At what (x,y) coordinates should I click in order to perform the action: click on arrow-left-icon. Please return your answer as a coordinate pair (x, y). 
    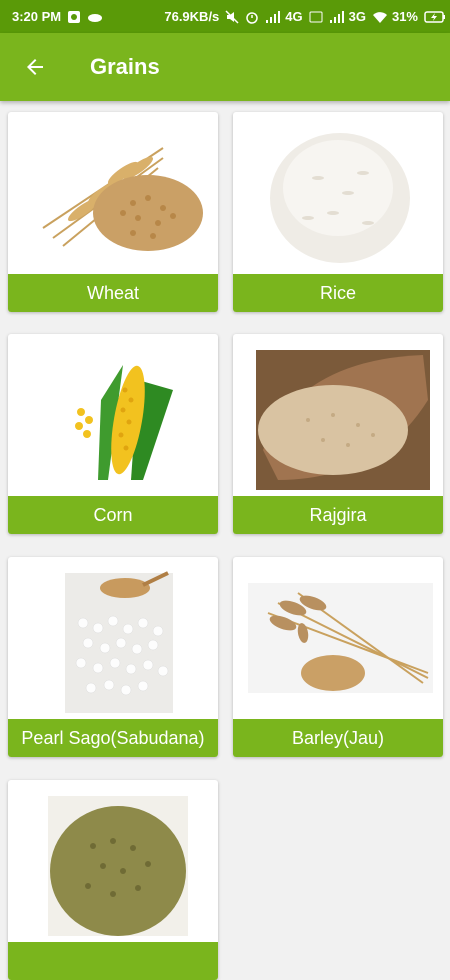
    Looking at the image, I should click on (35, 67).